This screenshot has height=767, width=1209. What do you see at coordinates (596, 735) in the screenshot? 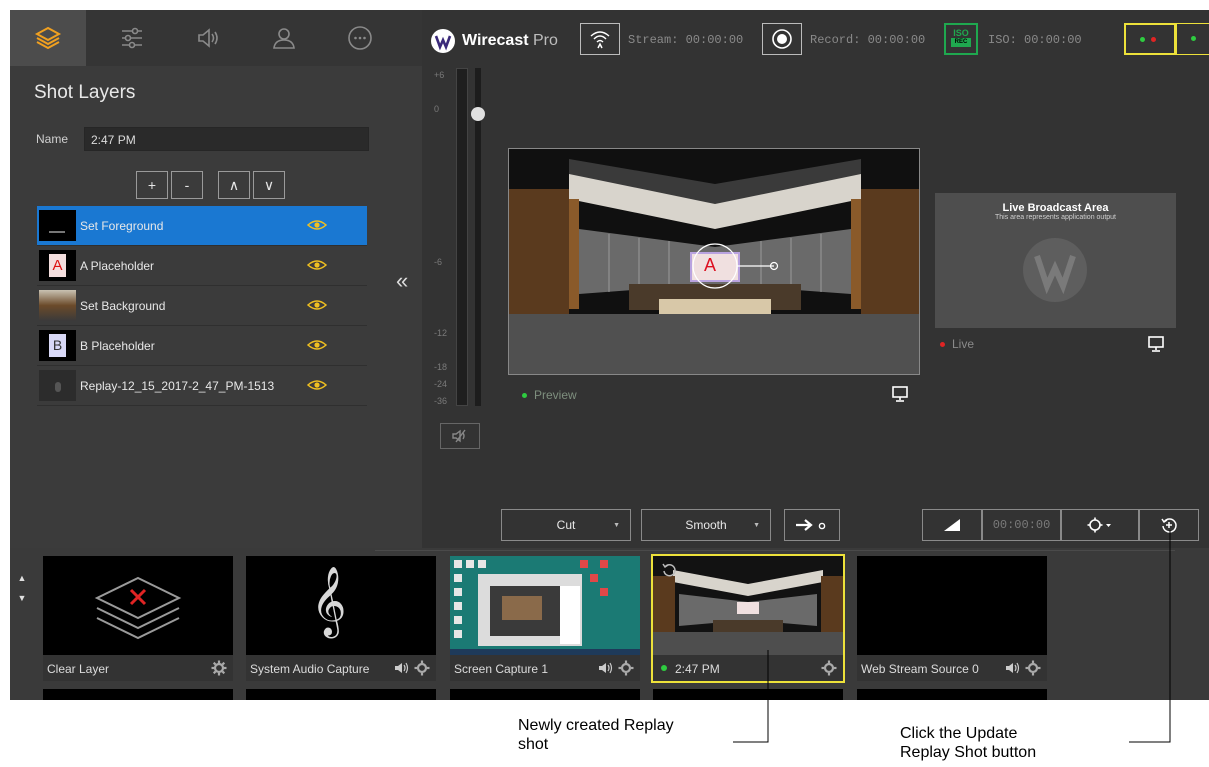
I see `callout-replay-shot: Newly created Replay shot` at bounding box center [596, 735].